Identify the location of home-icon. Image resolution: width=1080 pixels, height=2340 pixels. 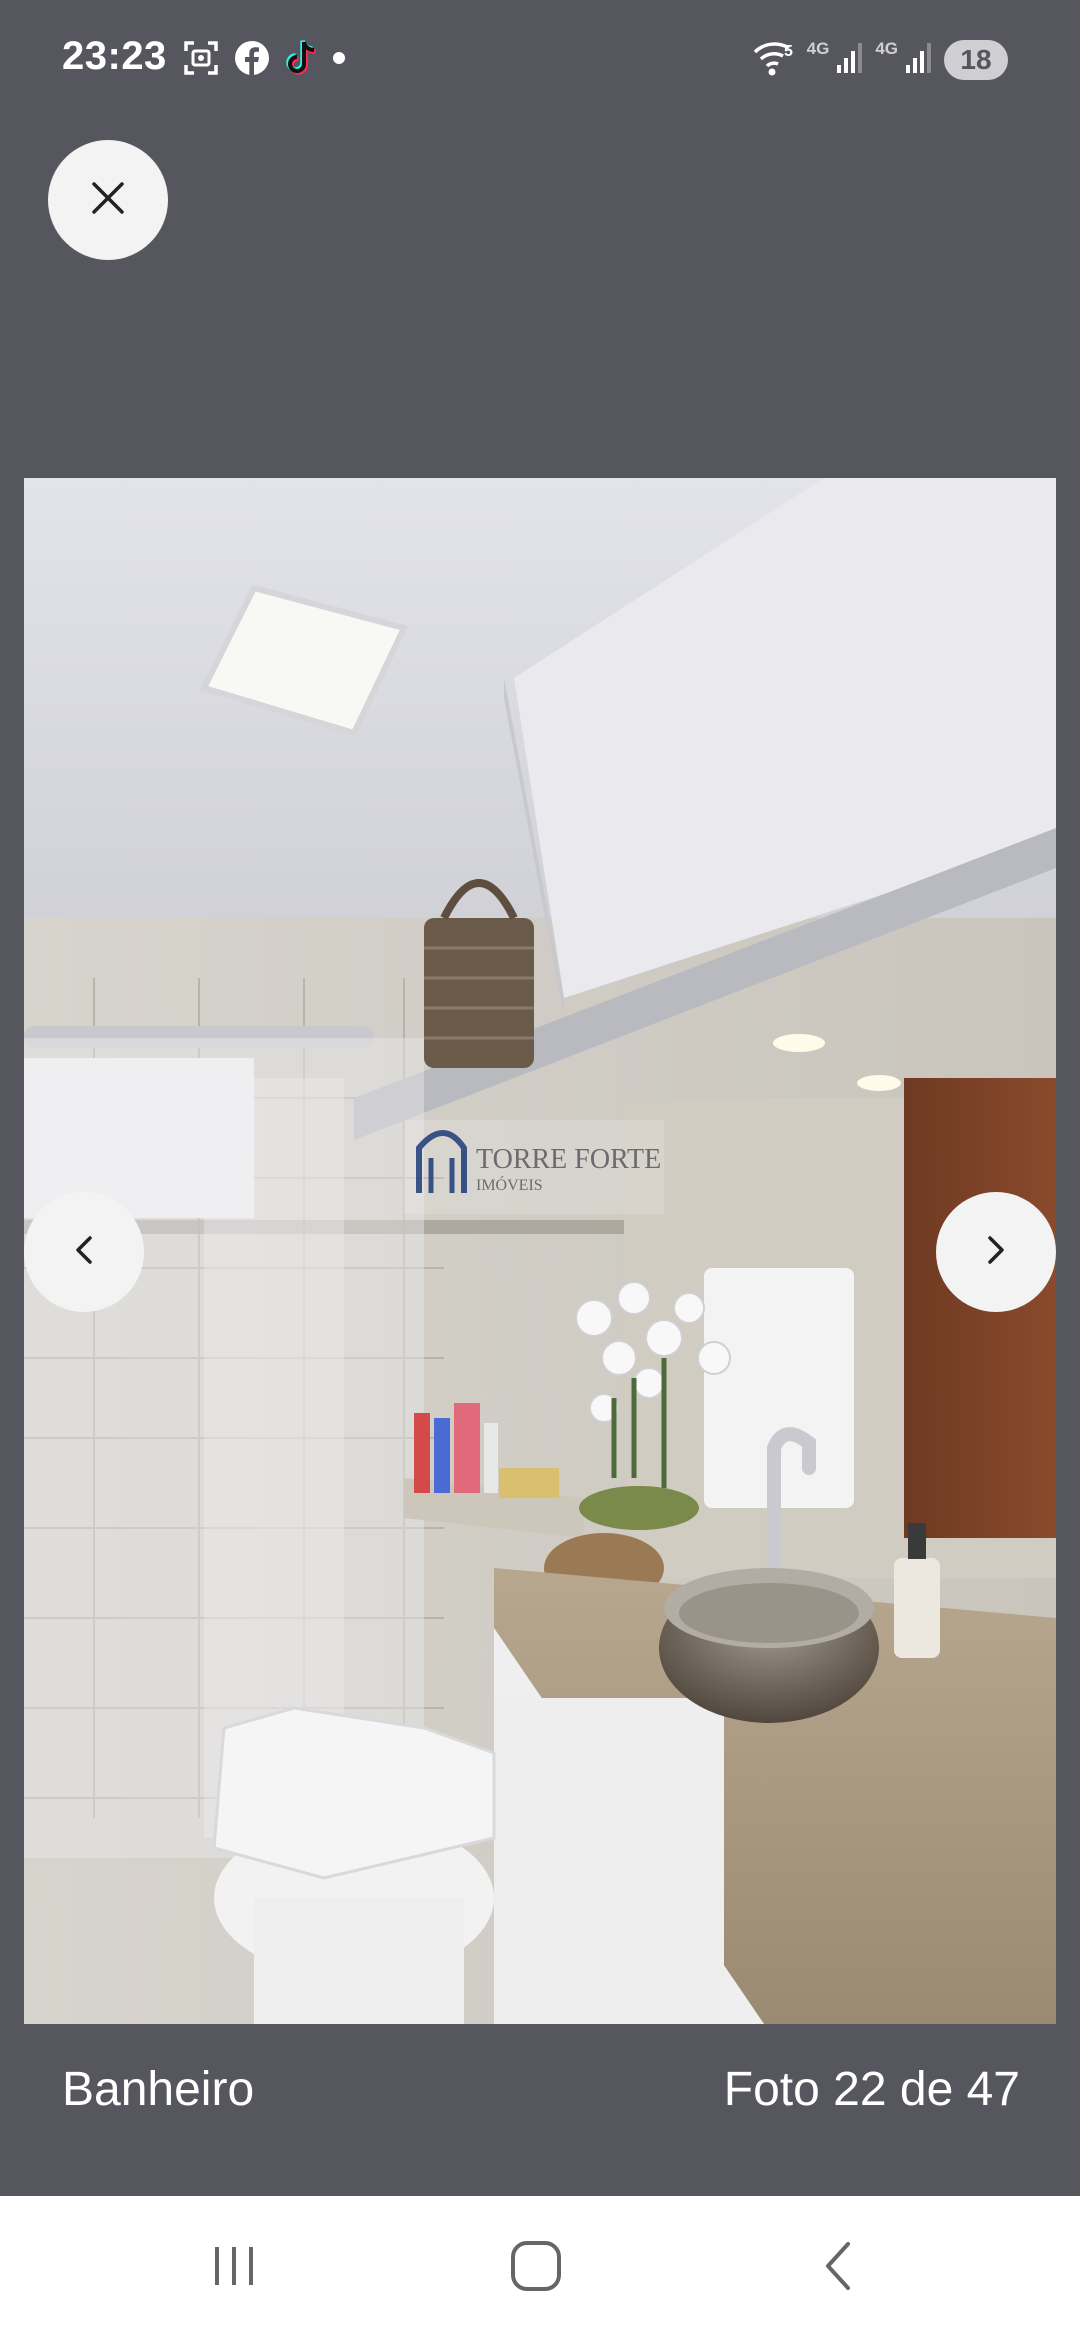
(536, 2268).